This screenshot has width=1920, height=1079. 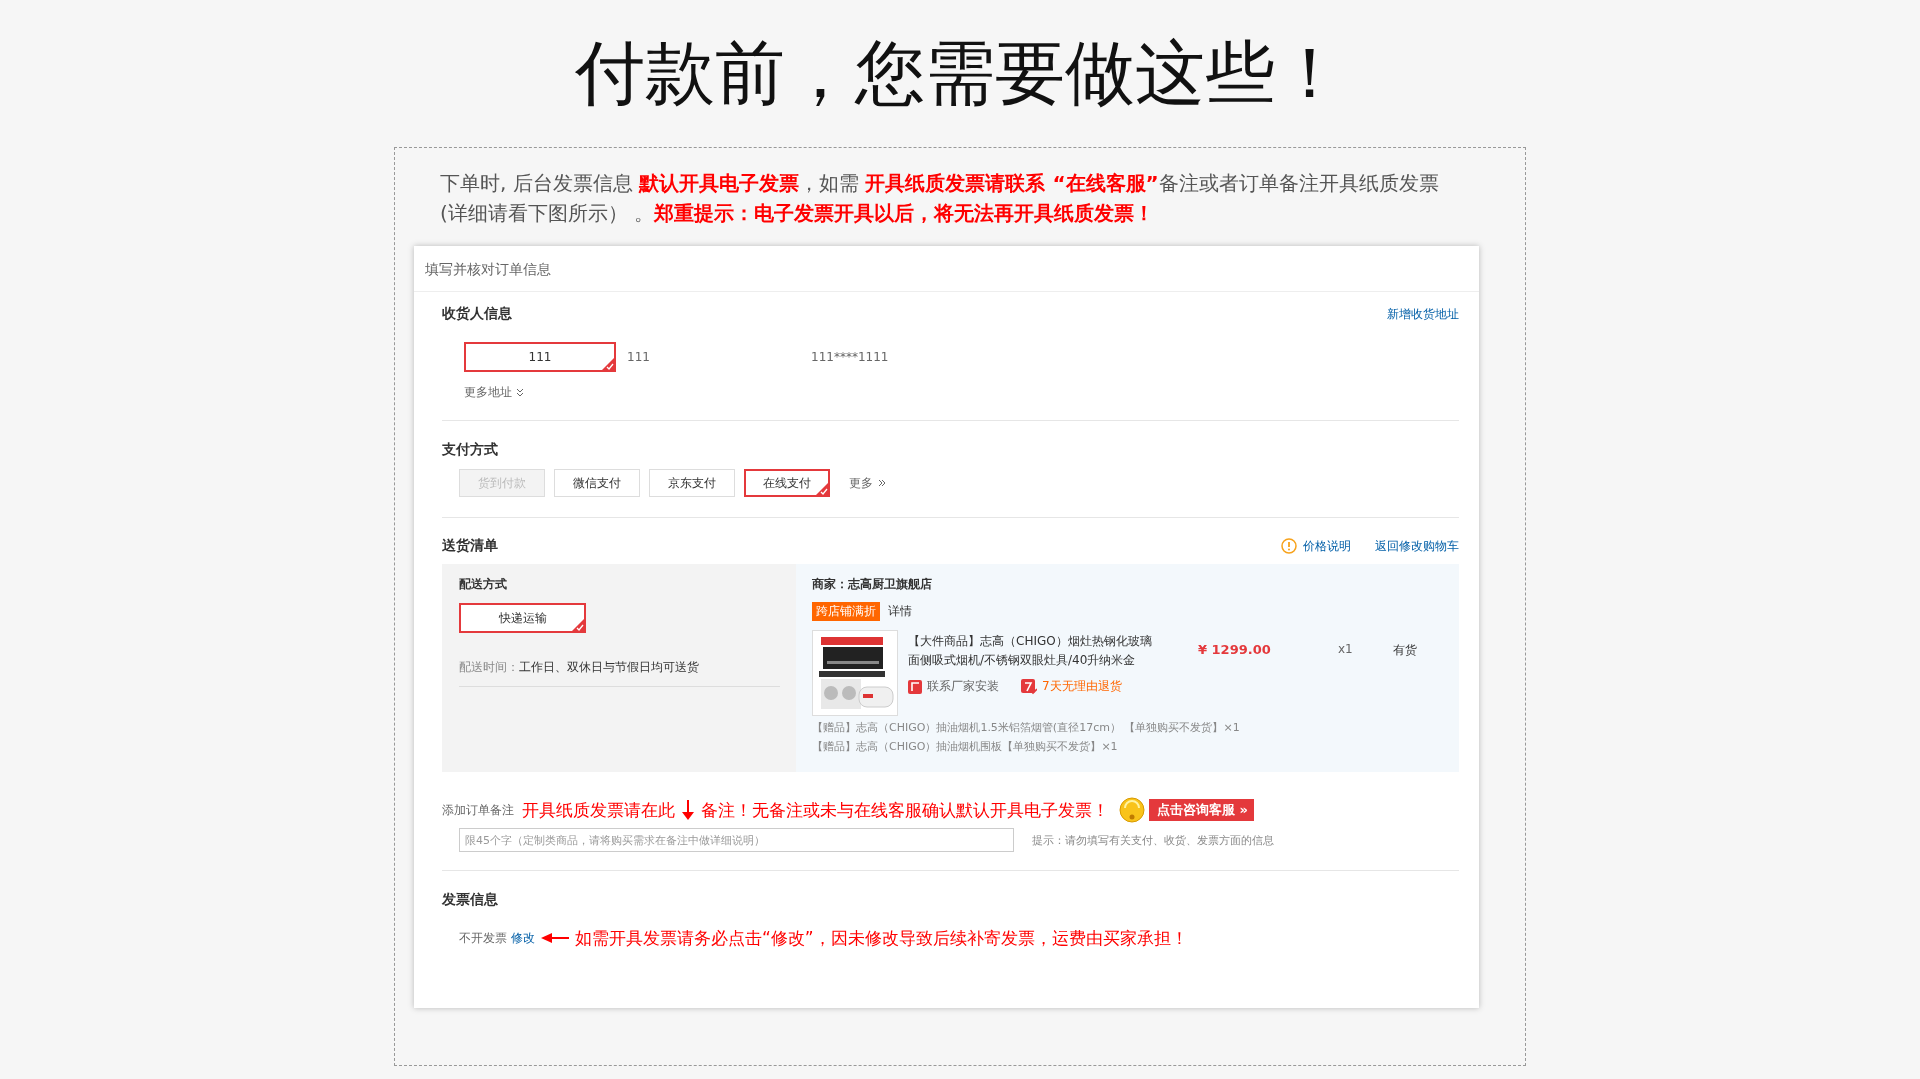 I want to click on address-option: 111, so click(x=540, y=357).